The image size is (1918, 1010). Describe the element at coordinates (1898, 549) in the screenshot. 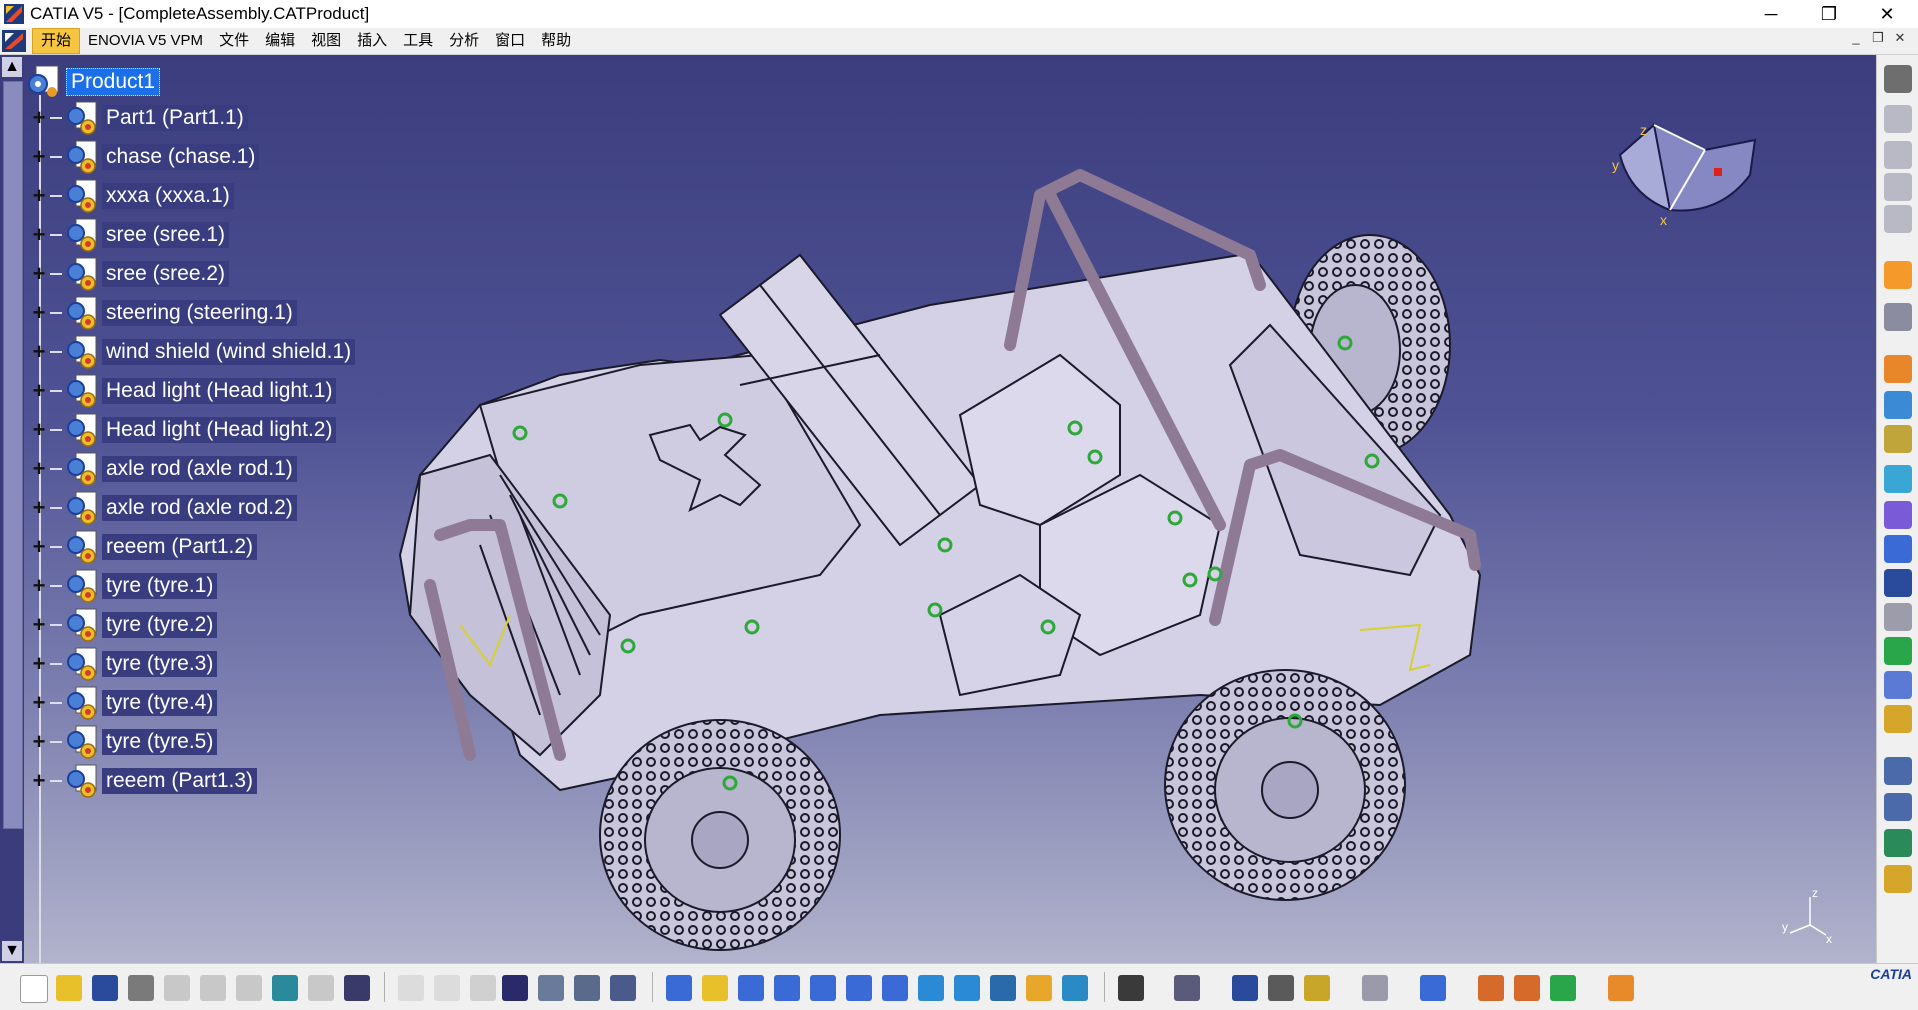

I see `constraint-icon` at that location.